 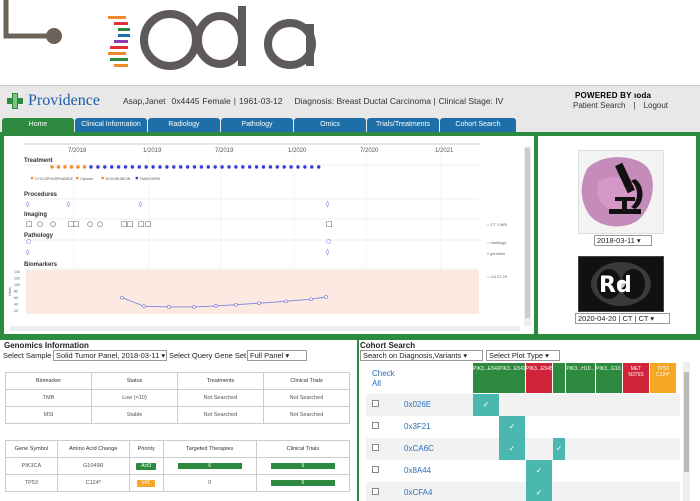 I want to click on logout-link: Logout, so click(x=656, y=105).